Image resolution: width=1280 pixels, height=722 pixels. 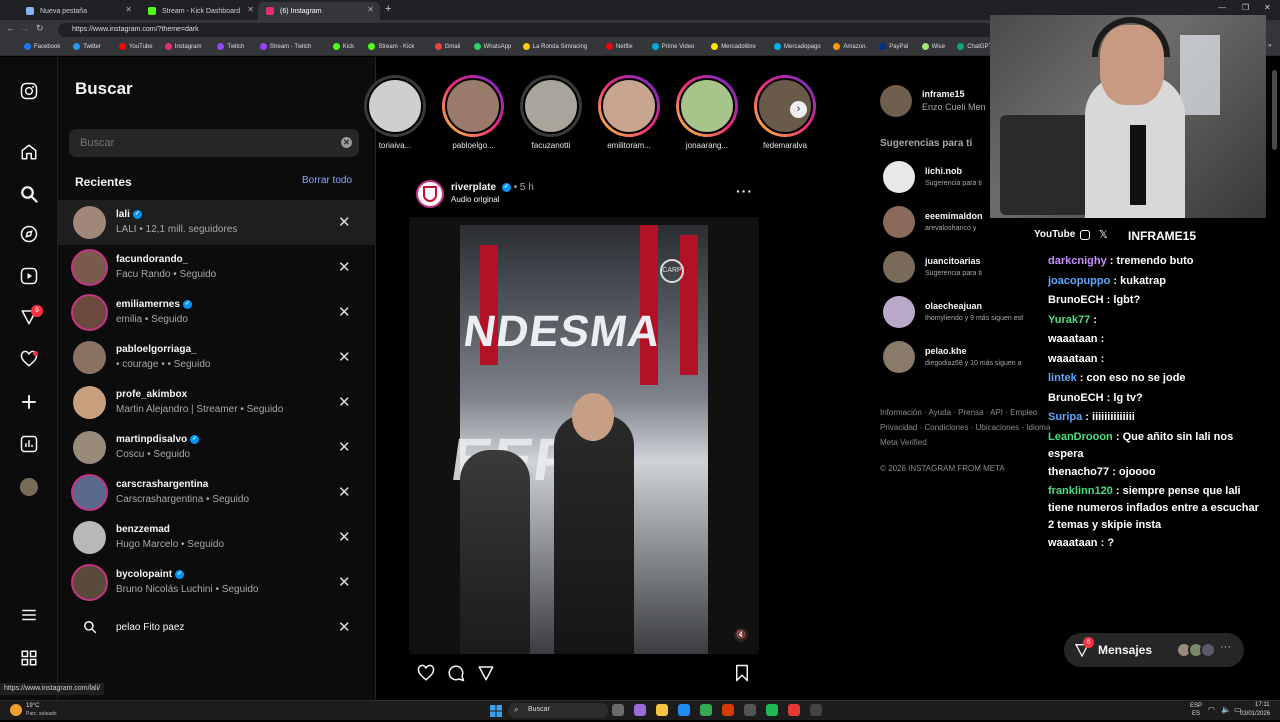 What do you see at coordinates (728, 710) in the screenshot?
I see `obs-icon` at bounding box center [728, 710].